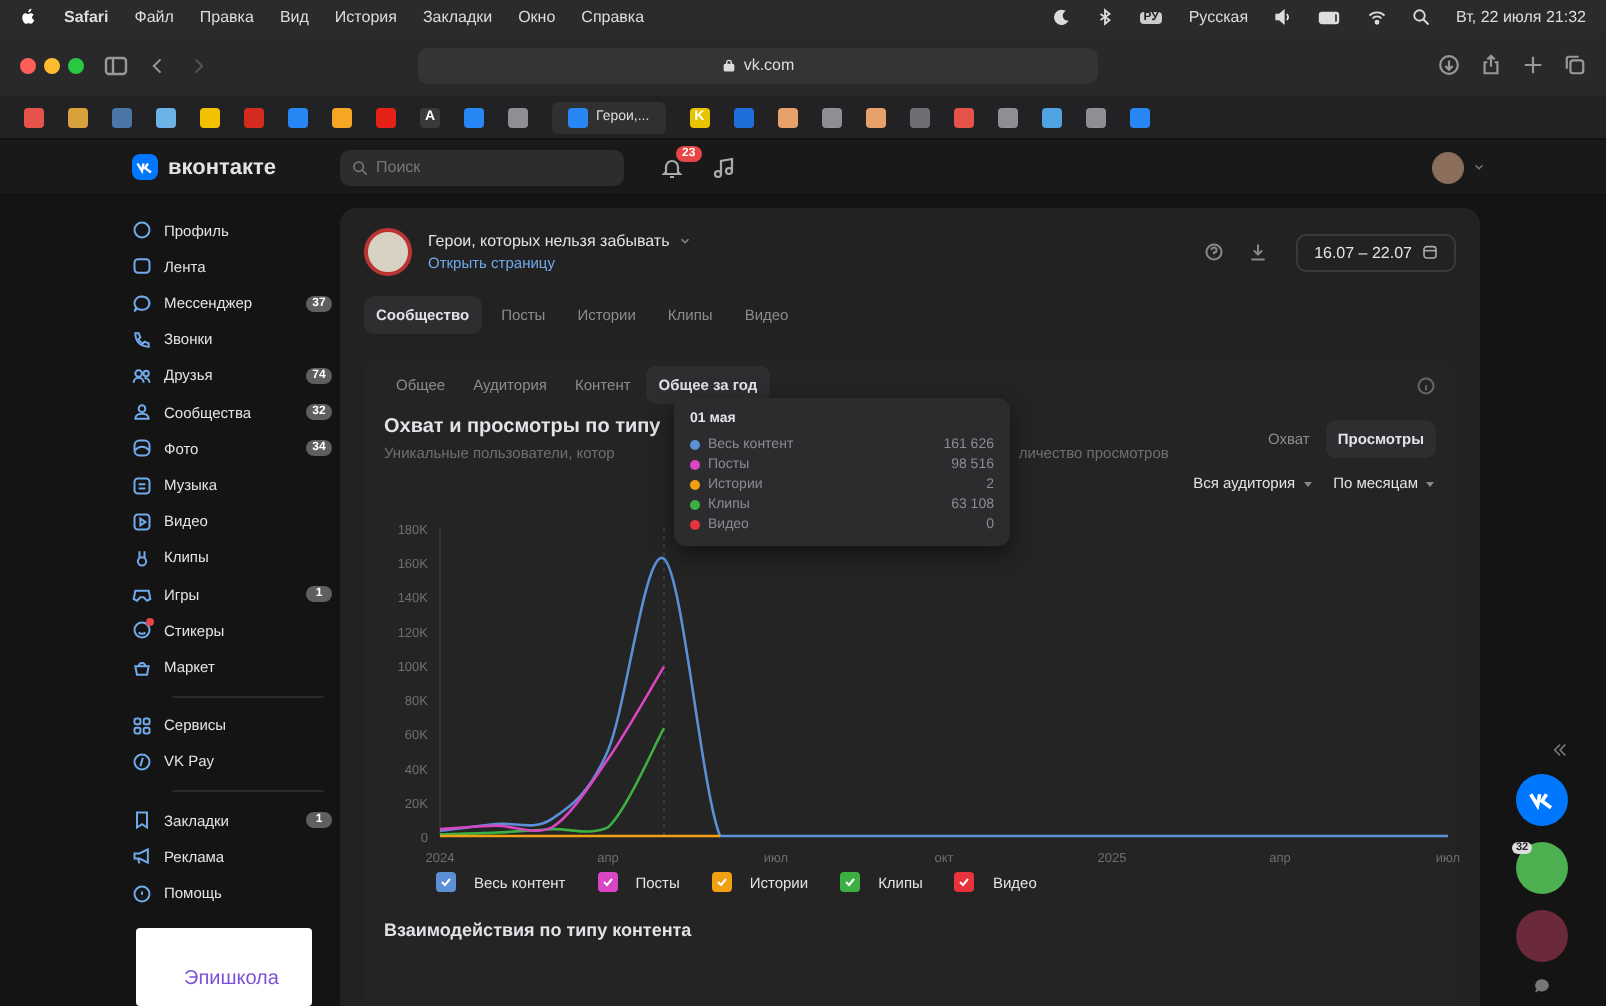 Image resolution: width=1606 pixels, height=1006 pixels. What do you see at coordinates (142, 266) in the screenshot?
I see `news-icon` at bounding box center [142, 266].